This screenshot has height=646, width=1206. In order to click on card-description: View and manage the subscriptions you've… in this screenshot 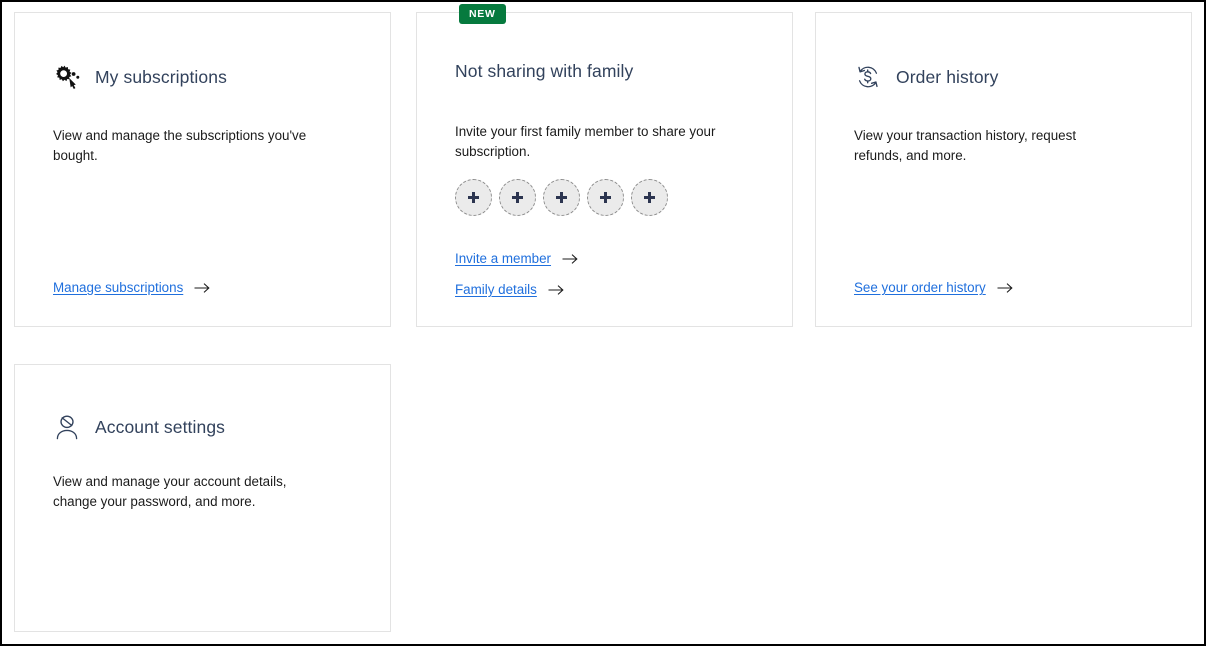, I will do `click(180, 145)`.